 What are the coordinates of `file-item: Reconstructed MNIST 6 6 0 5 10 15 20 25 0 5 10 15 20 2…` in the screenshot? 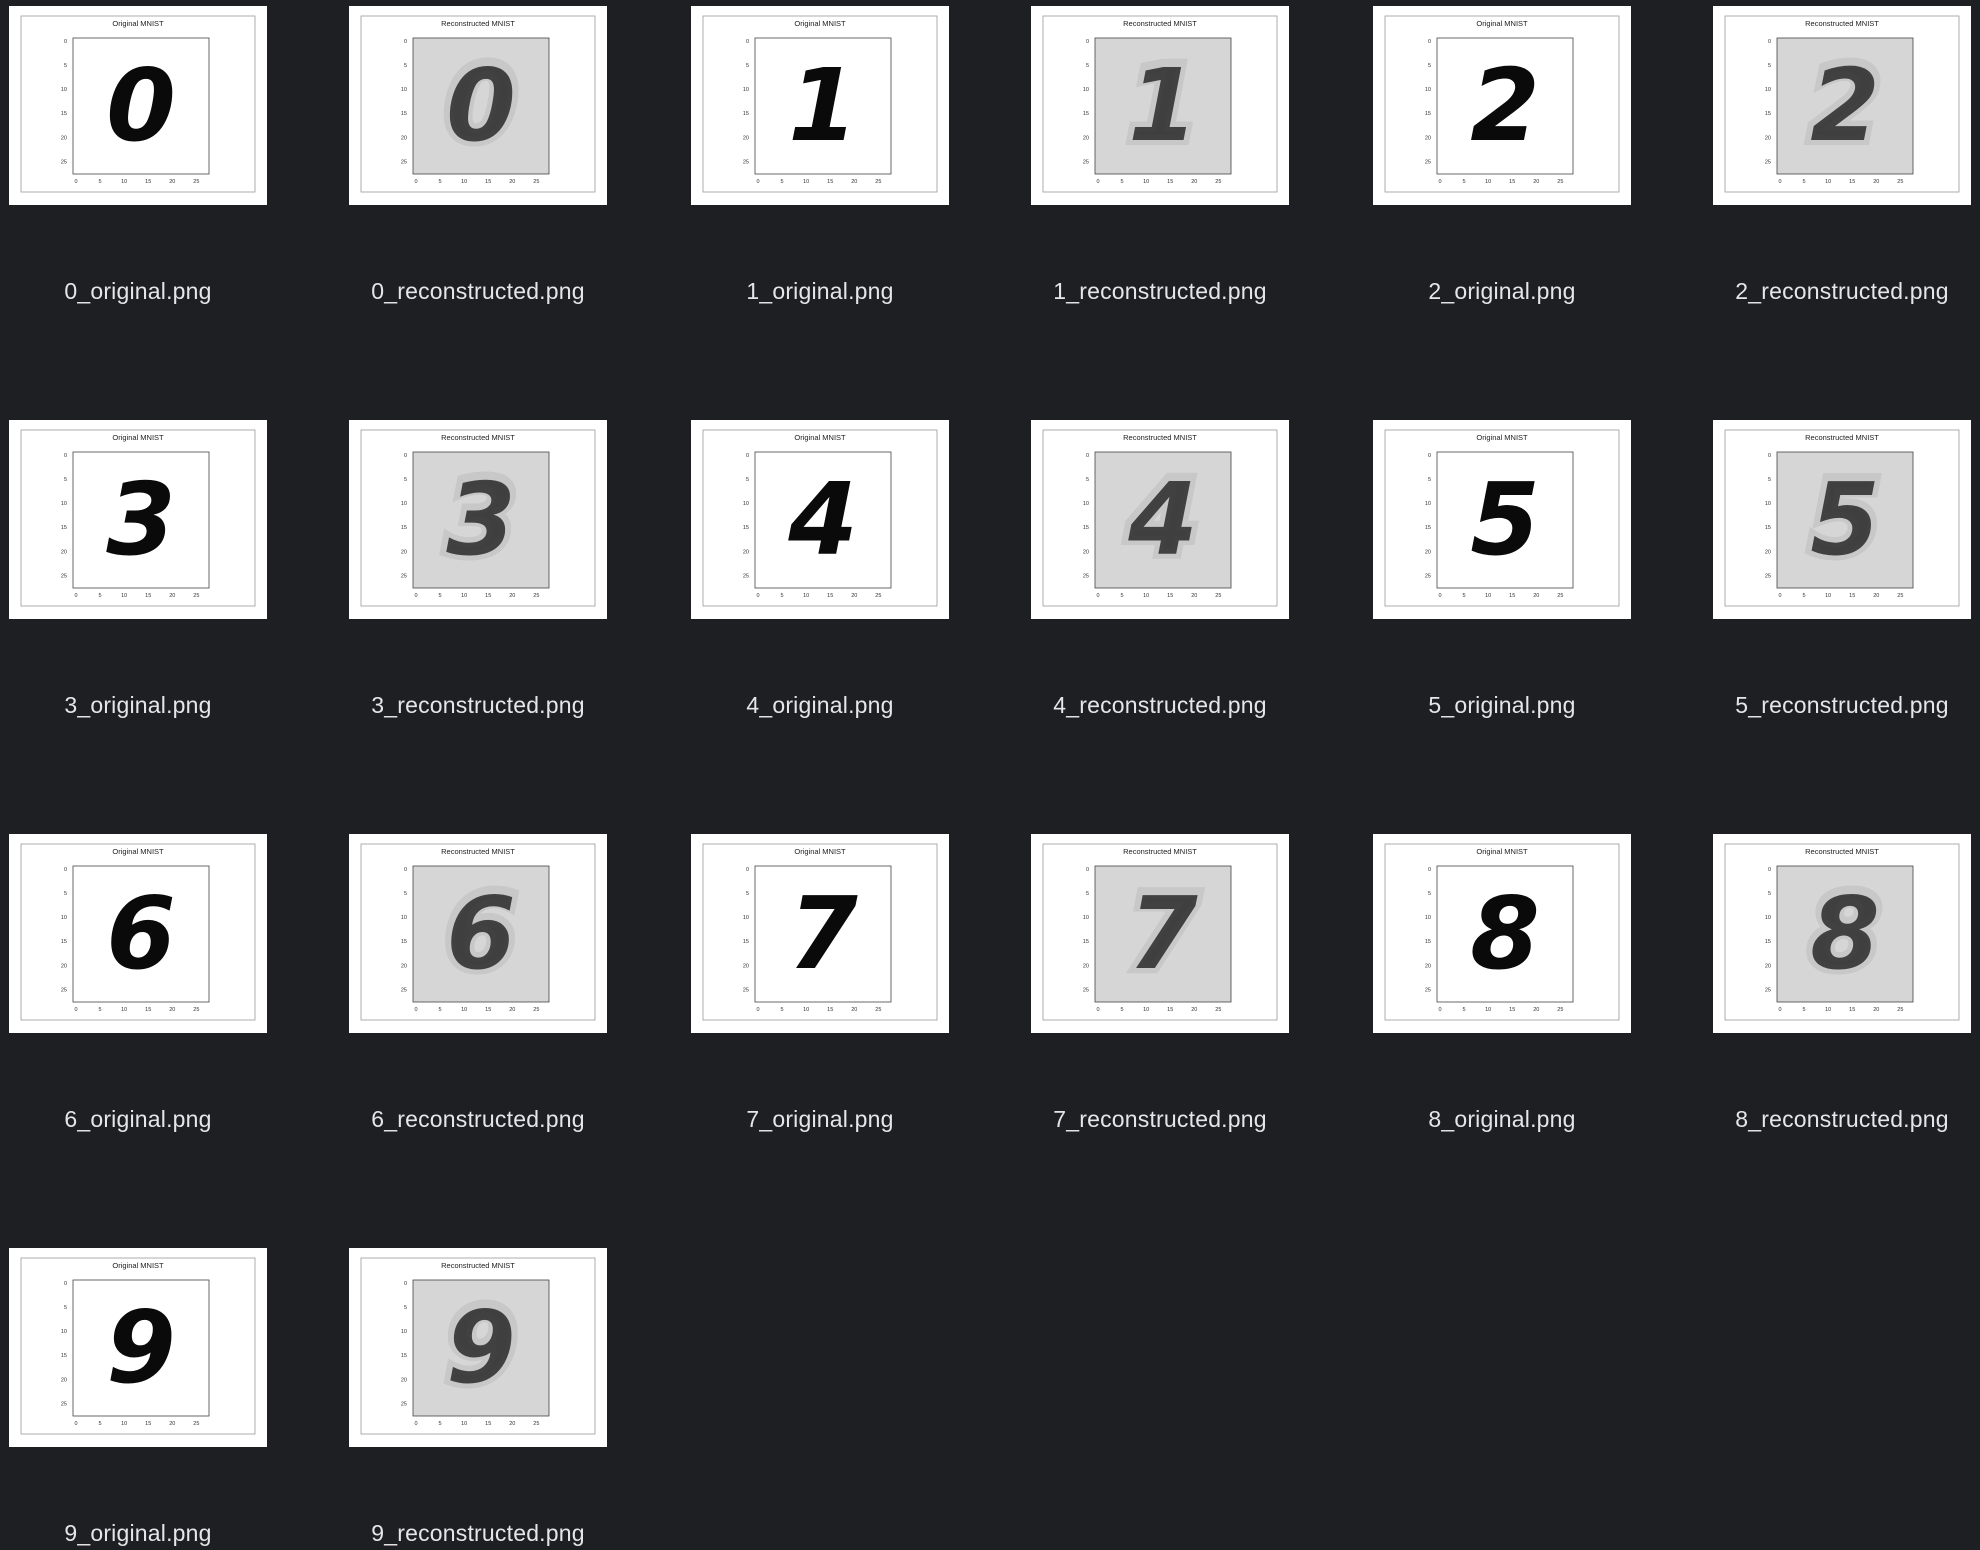 It's located at (478, 984).